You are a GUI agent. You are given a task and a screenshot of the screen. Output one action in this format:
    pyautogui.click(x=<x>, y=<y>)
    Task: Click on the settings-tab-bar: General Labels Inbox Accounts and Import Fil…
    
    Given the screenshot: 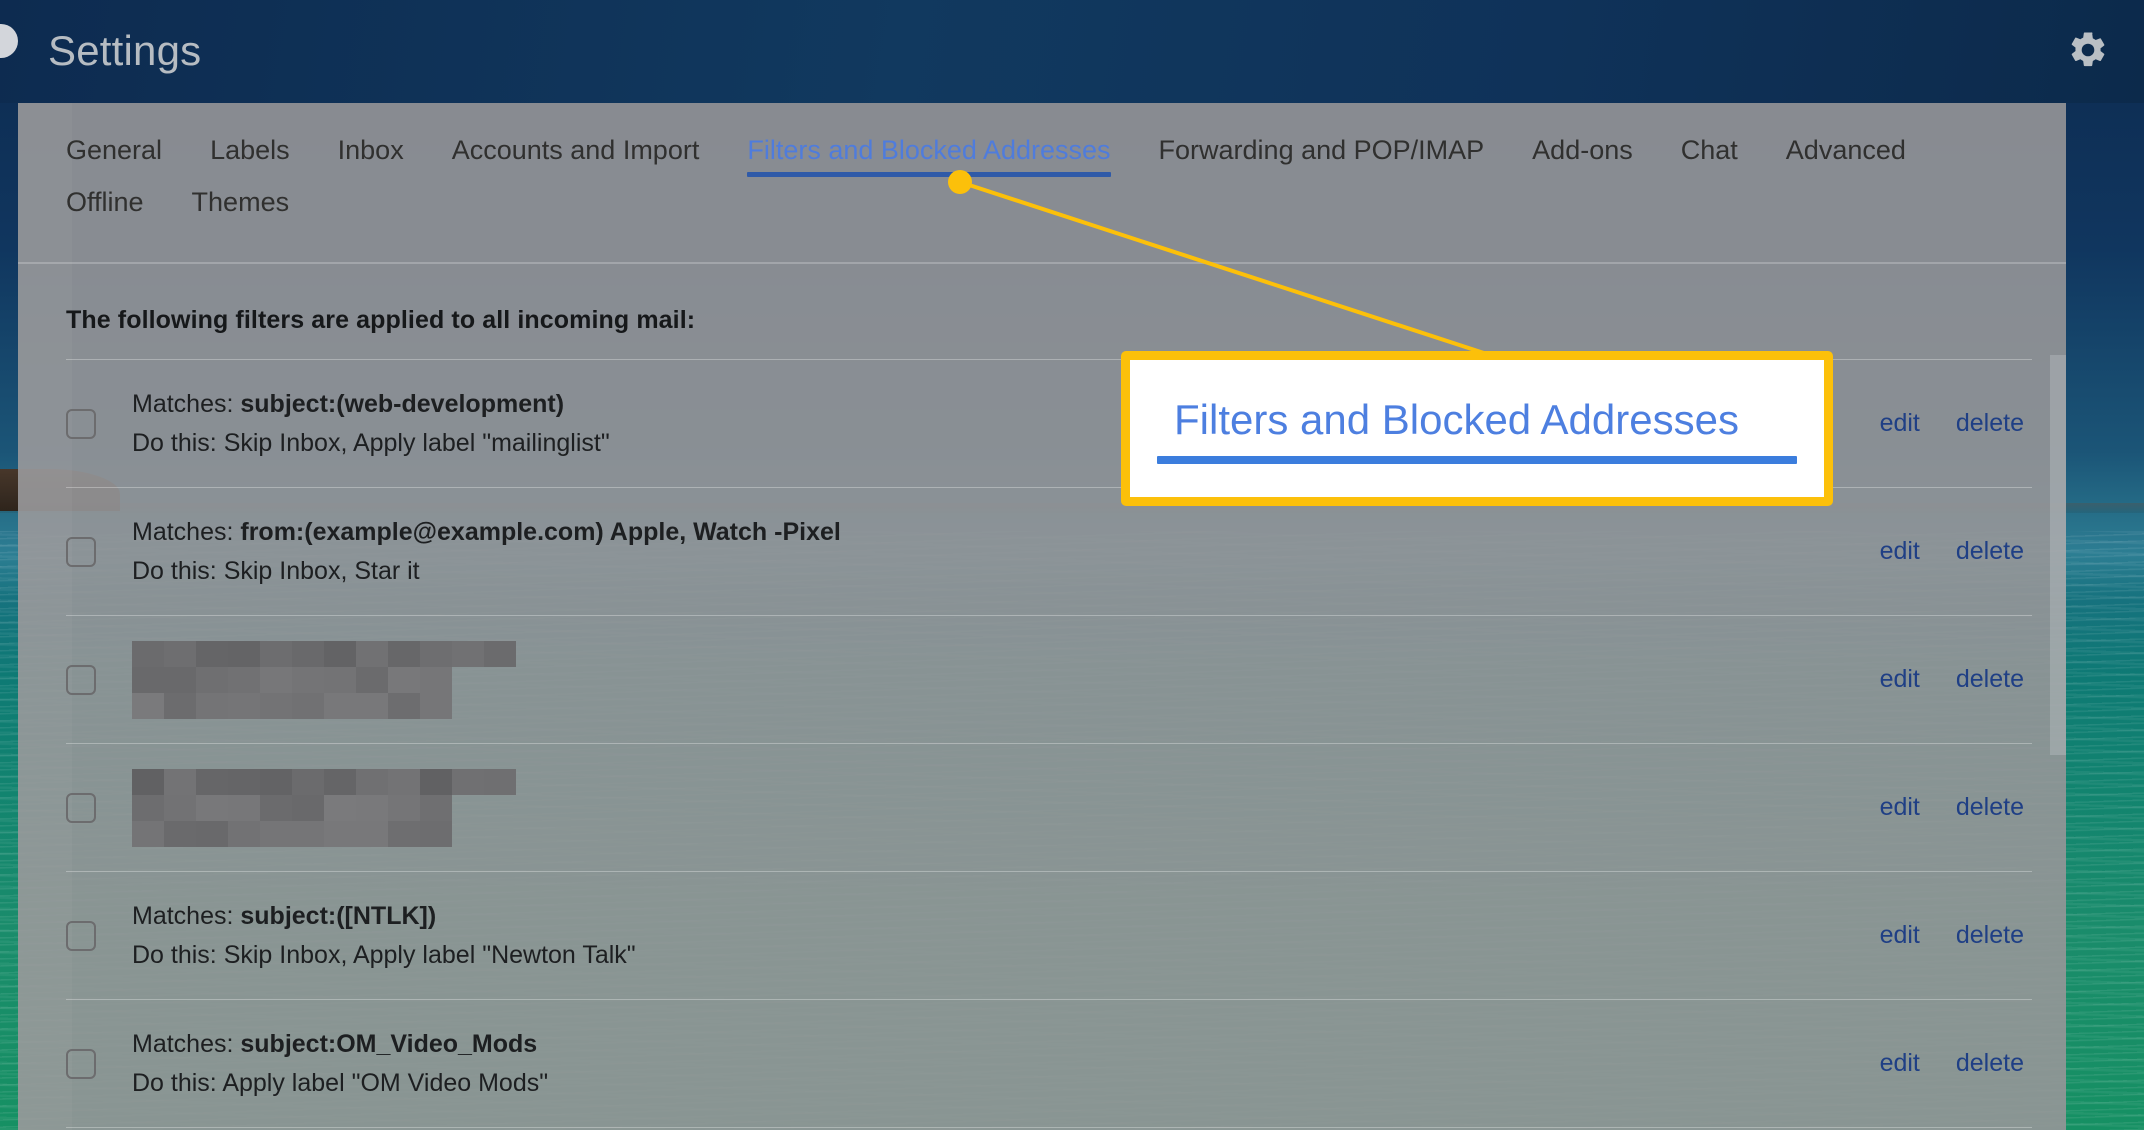 What is the action you would take?
    pyautogui.click(x=1042, y=166)
    